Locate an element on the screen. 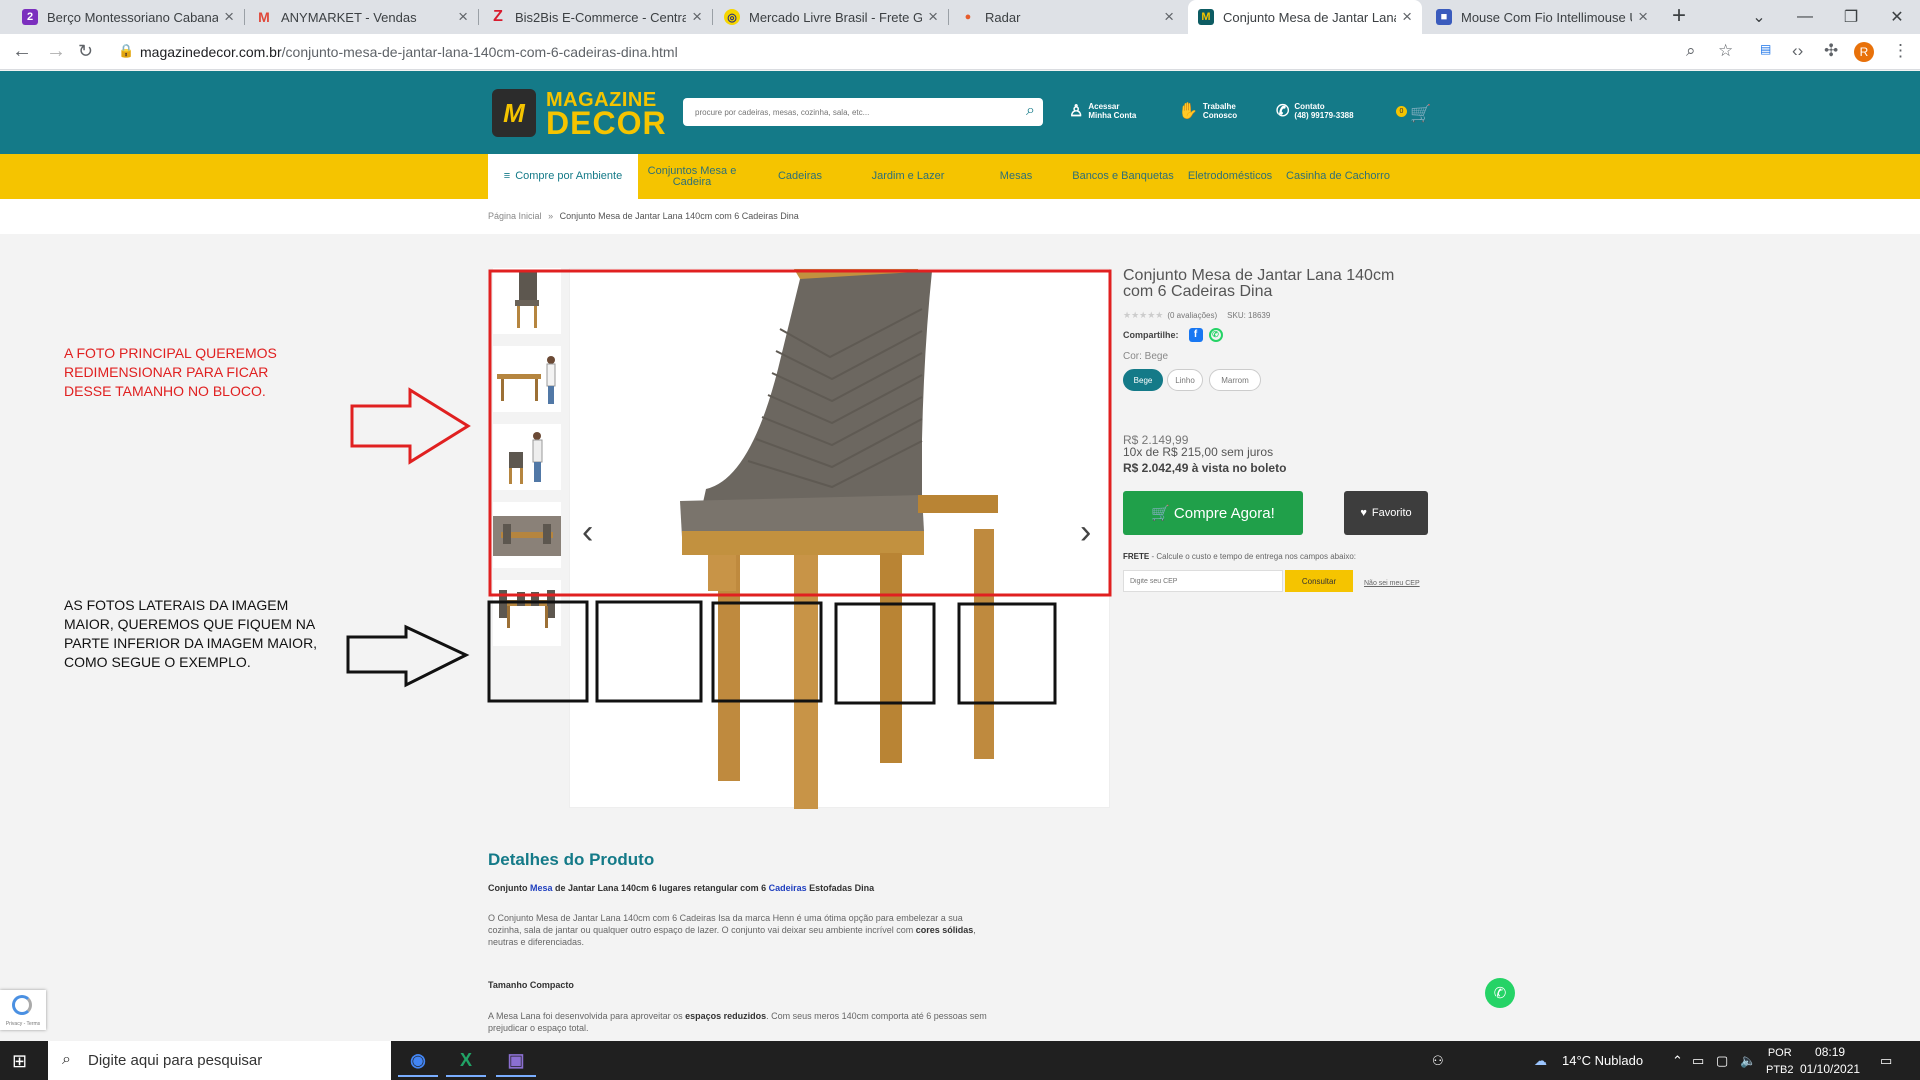  extension-off-icon: ▤ is located at coordinates (1765, 49).